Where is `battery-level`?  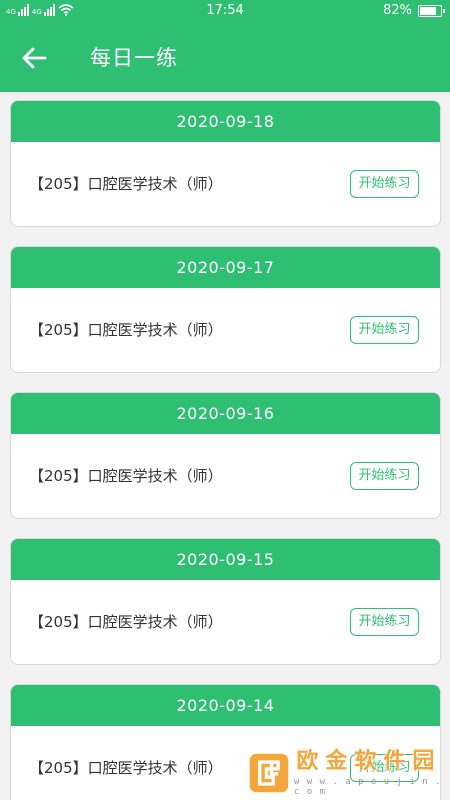 battery-level is located at coordinates (428, 10).